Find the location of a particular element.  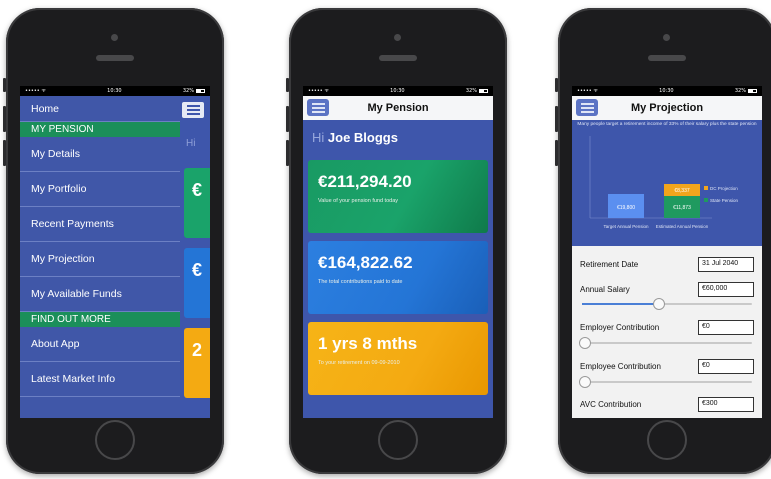

slider-fill is located at coordinates (620, 304).